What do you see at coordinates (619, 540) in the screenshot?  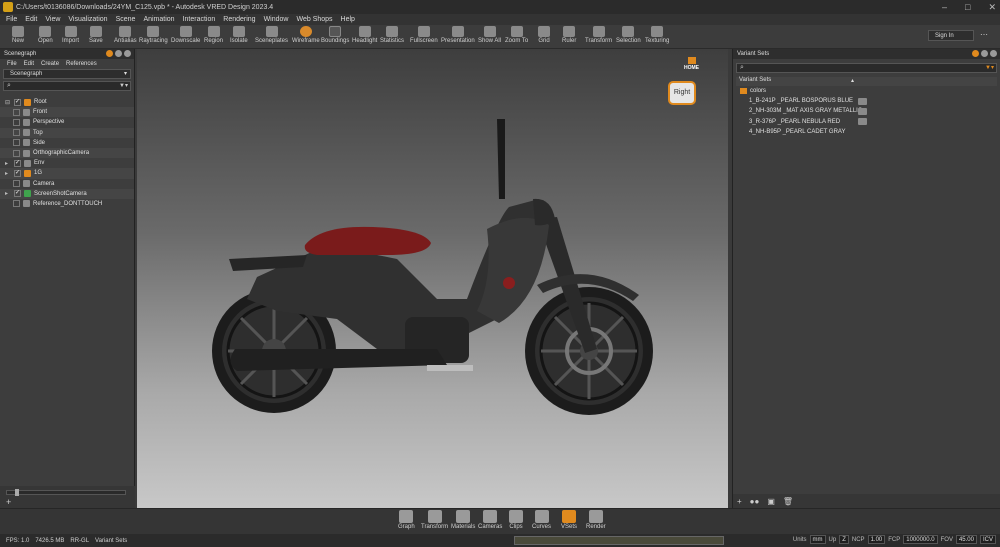 I see `python-command-input` at bounding box center [619, 540].